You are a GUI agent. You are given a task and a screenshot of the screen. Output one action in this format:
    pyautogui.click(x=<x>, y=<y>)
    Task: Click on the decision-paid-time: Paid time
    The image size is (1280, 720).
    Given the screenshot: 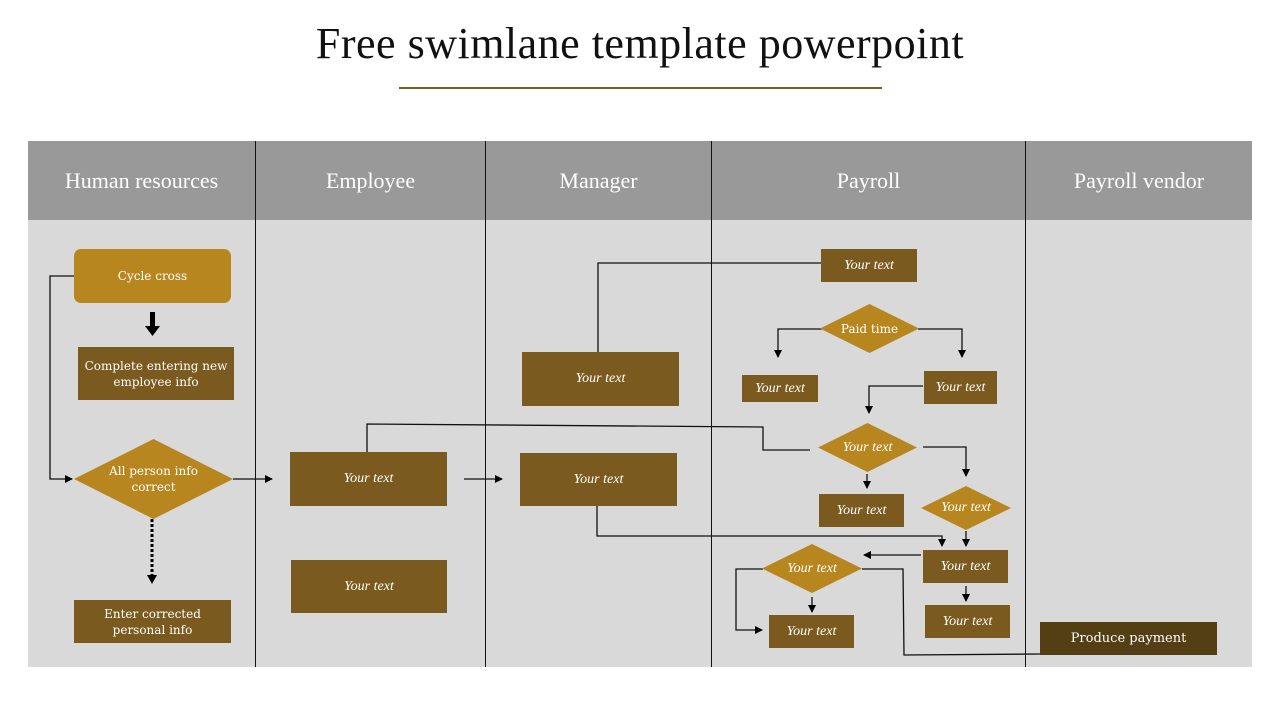 What is the action you would take?
    pyautogui.click(x=869, y=328)
    